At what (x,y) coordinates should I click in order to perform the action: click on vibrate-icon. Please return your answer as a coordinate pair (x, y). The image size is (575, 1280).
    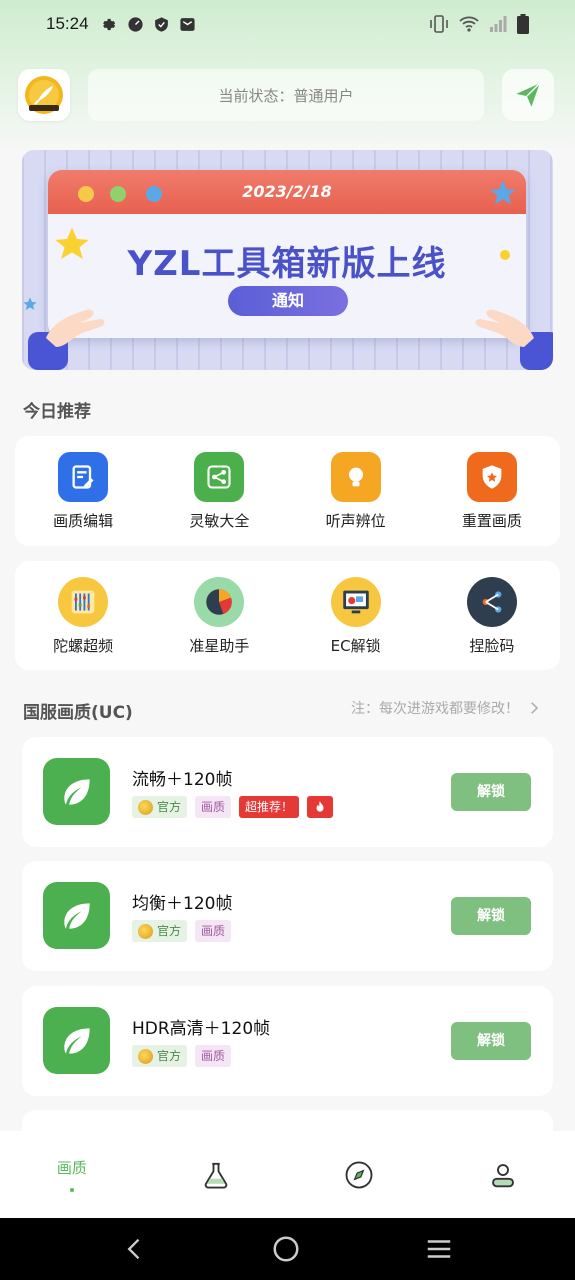
    Looking at the image, I should click on (439, 24).